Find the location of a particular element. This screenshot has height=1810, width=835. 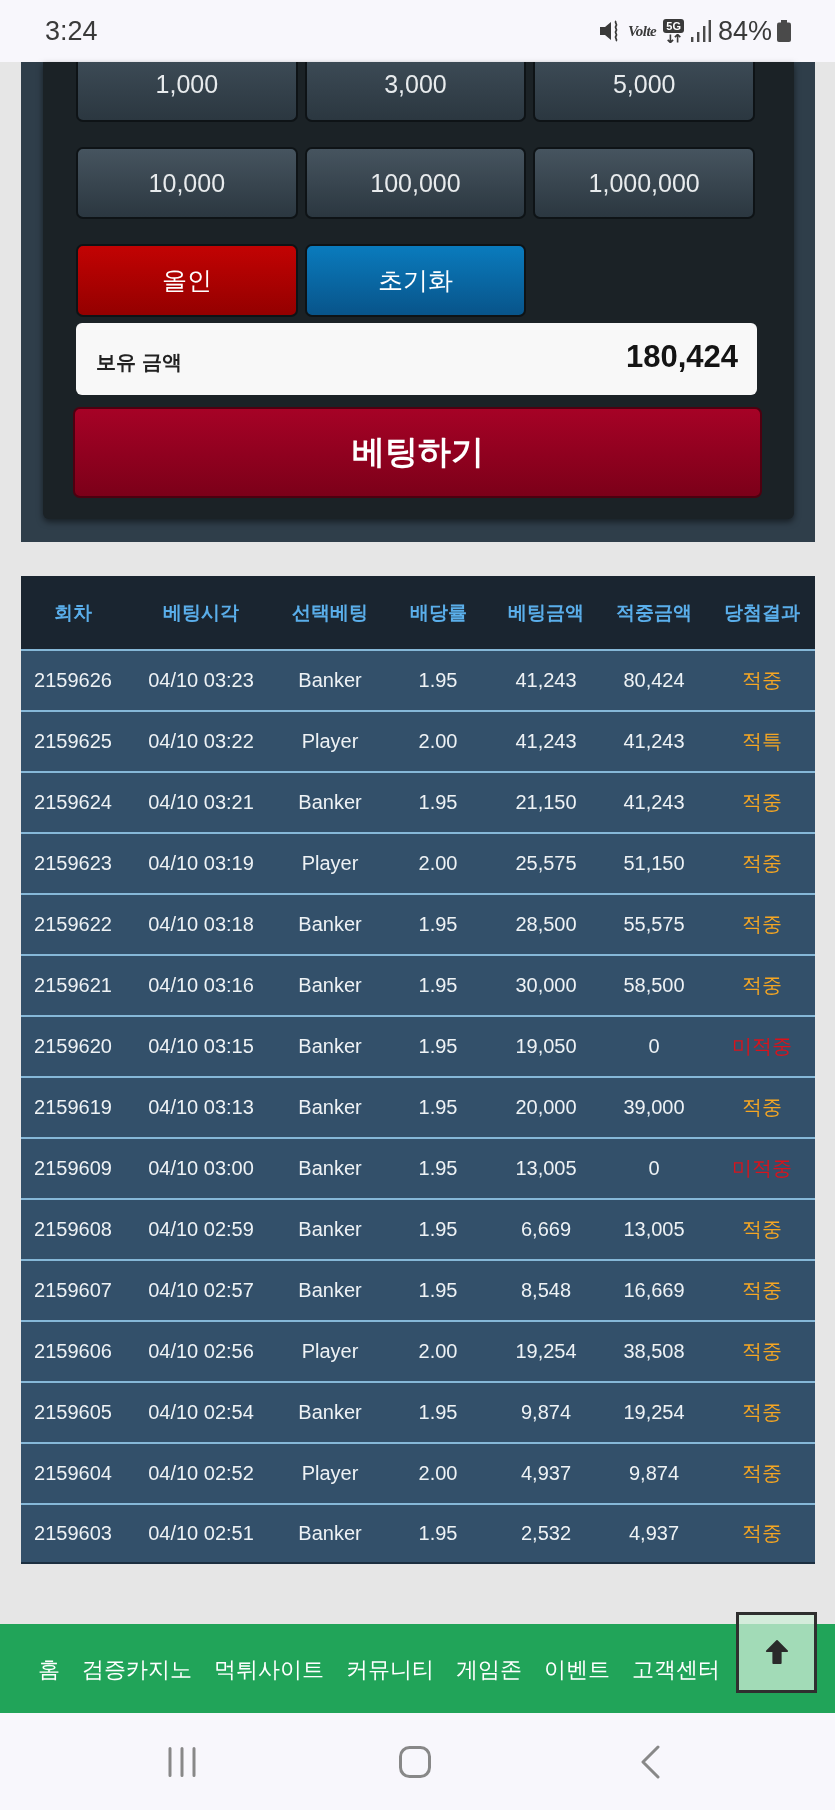

table-cell-text: 2159621 is located at coordinates (73, 985).